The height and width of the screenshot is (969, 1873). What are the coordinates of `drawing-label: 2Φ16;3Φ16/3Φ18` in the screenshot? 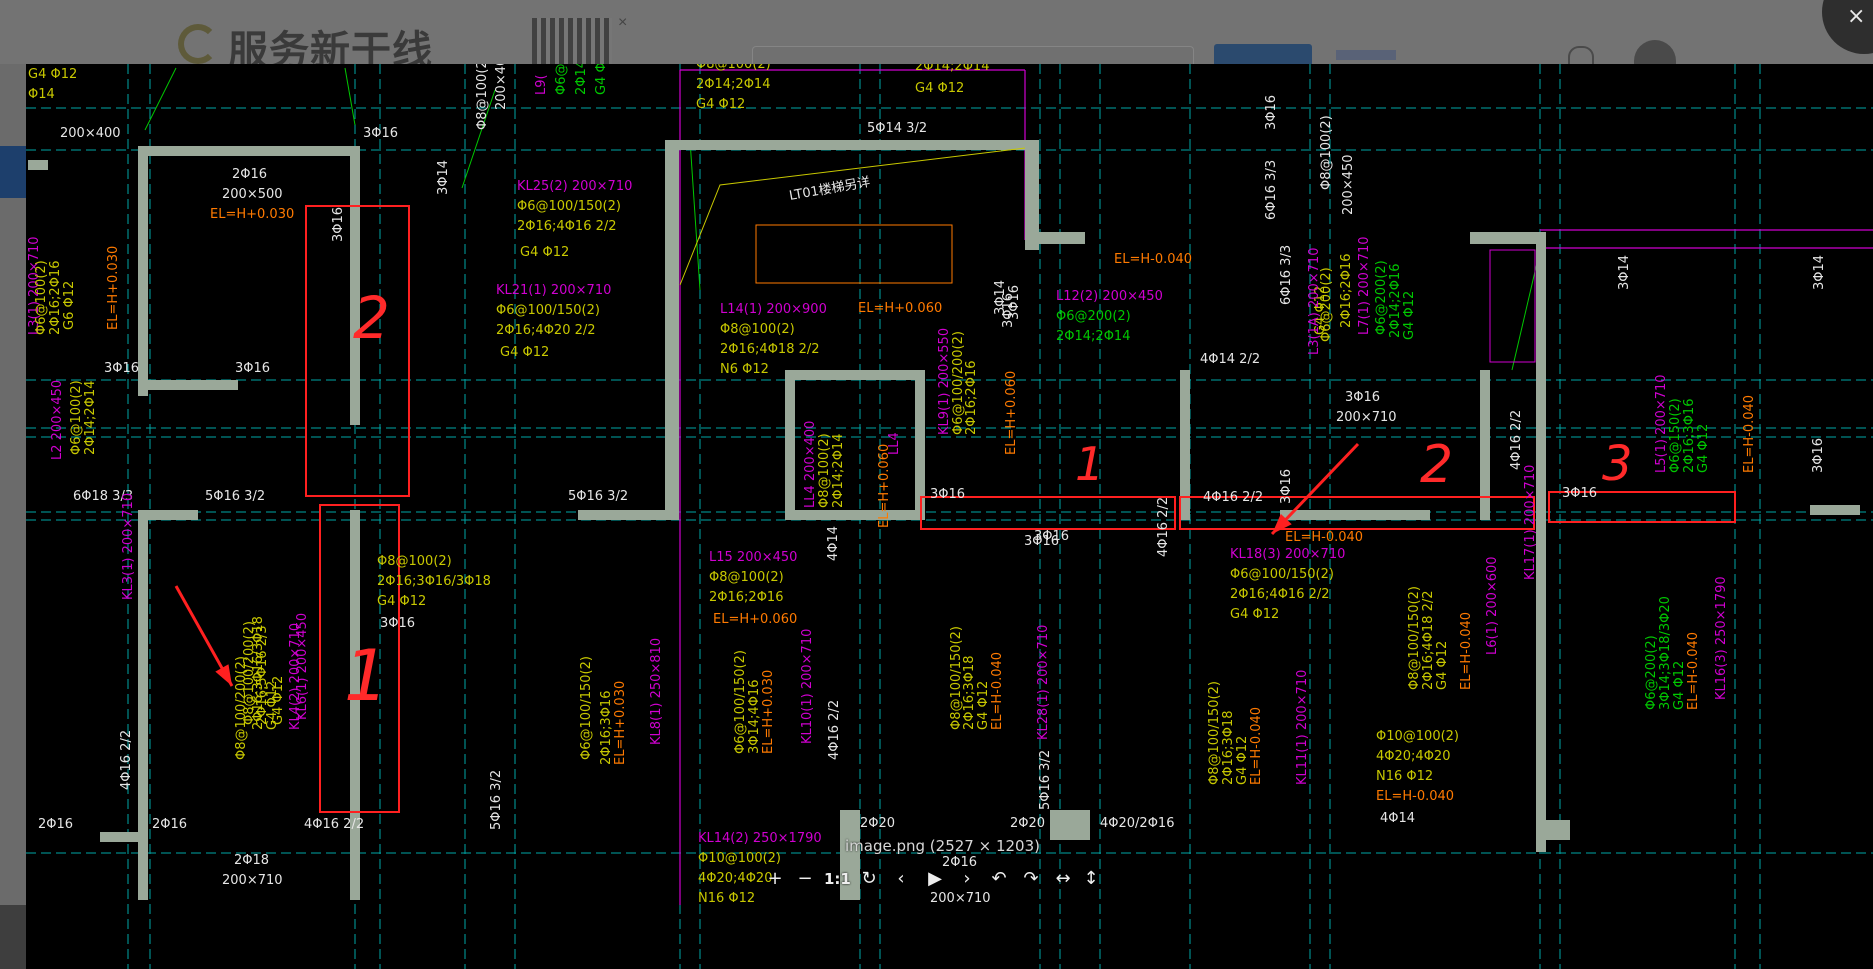 It's located at (434, 581).